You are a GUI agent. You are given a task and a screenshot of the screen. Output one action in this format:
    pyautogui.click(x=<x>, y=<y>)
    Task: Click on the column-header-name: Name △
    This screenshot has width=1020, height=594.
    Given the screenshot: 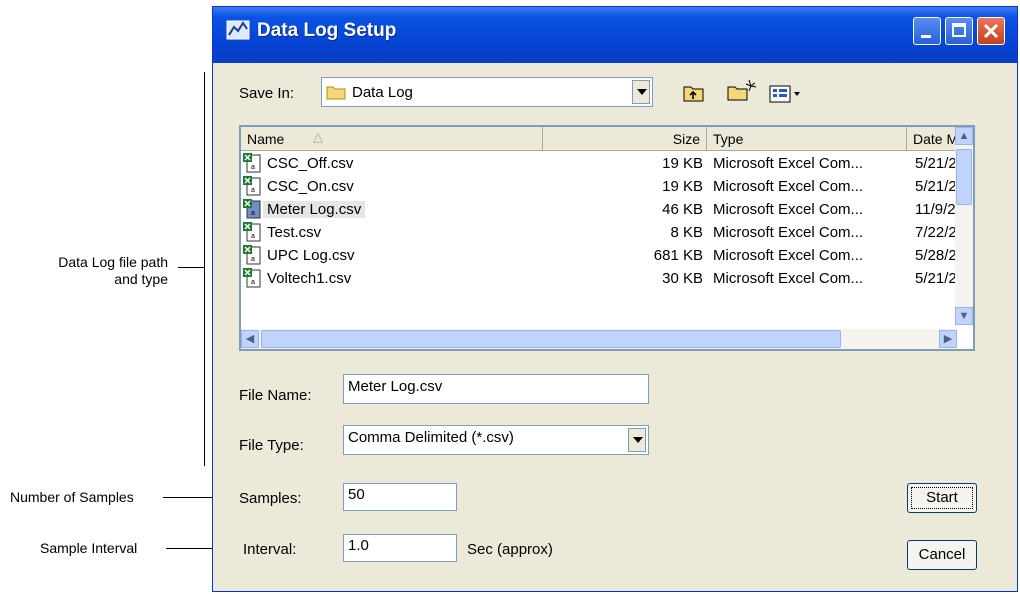 What is the action you would take?
    pyautogui.click(x=392, y=139)
    